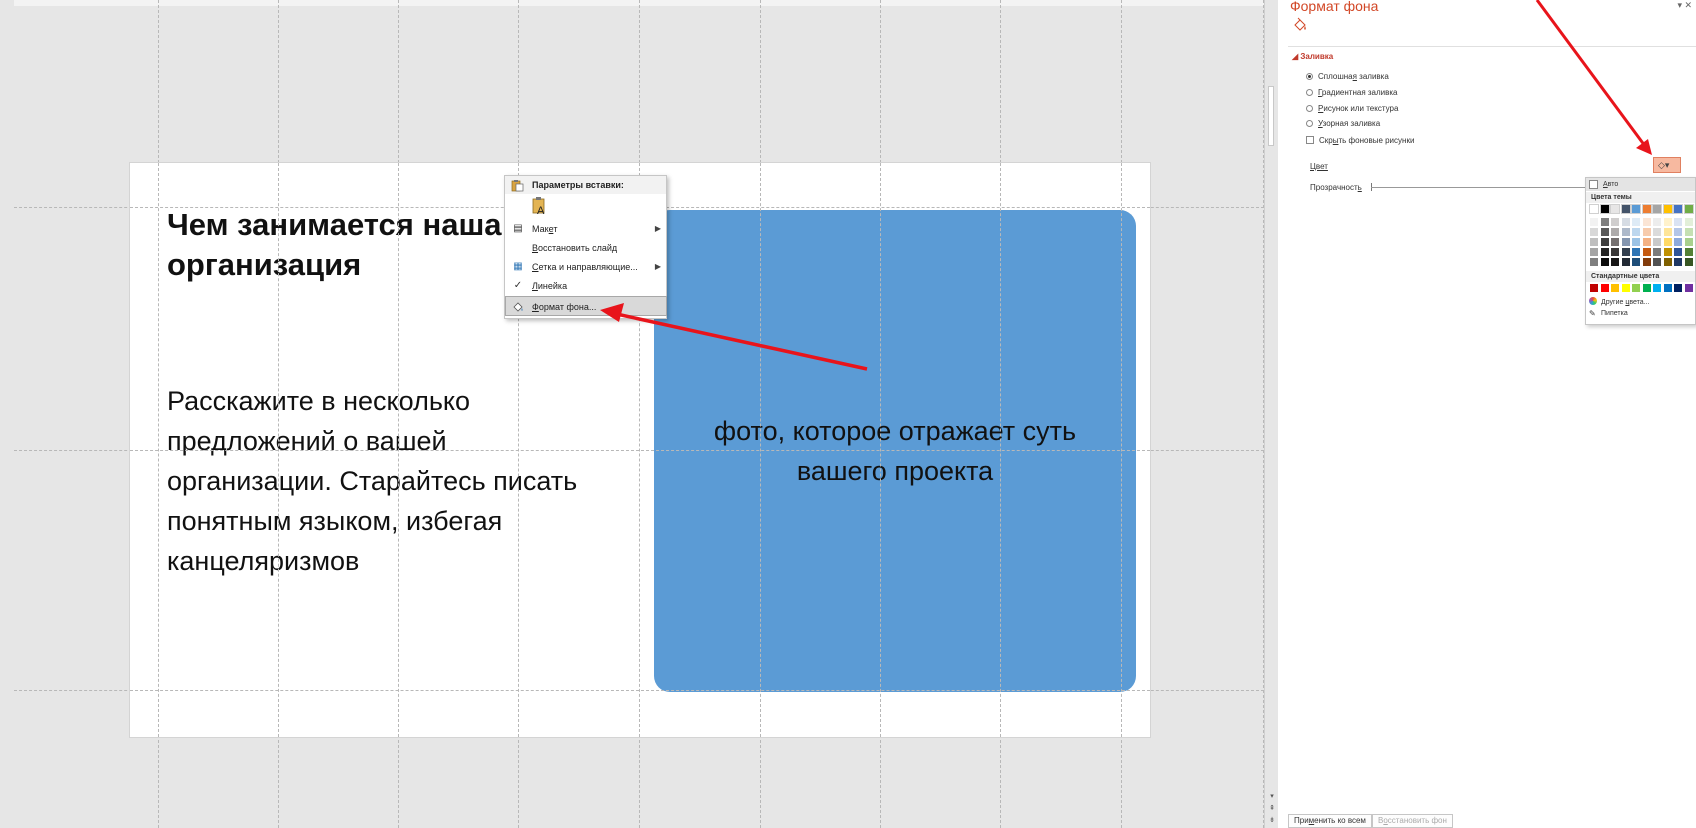  What do you see at coordinates (1608, 314) in the screenshot?
I see `eyedropper-option: ✎ Пипетка` at bounding box center [1608, 314].